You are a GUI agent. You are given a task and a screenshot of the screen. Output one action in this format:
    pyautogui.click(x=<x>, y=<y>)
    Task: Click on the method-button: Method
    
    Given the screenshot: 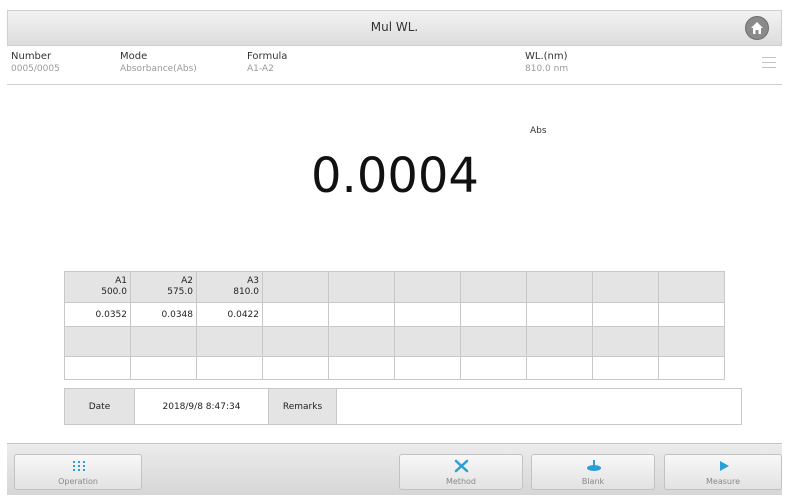 What is the action you would take?
    pyautogui.click(x=461, y=472)
    